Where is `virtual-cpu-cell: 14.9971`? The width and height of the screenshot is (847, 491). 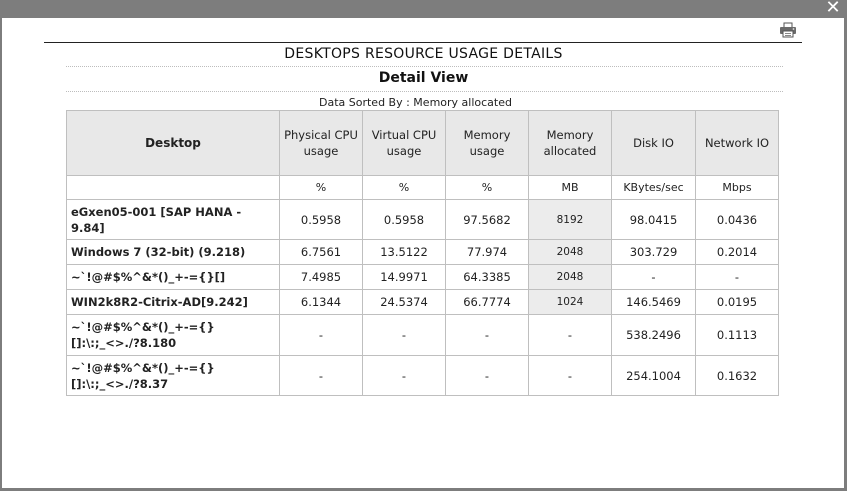
virtual-cpu-cell: 14.9971 is located at coordinates (404, 277).